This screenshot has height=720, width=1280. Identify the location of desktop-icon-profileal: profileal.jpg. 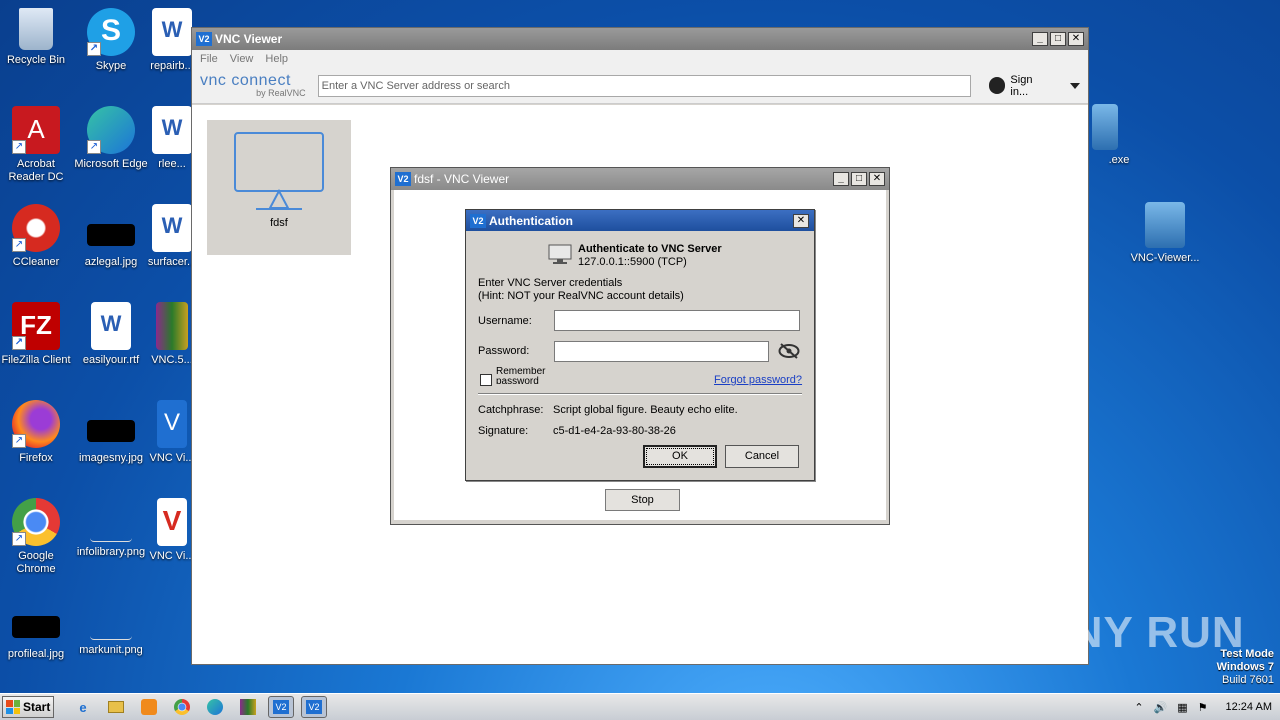
(37, 628).